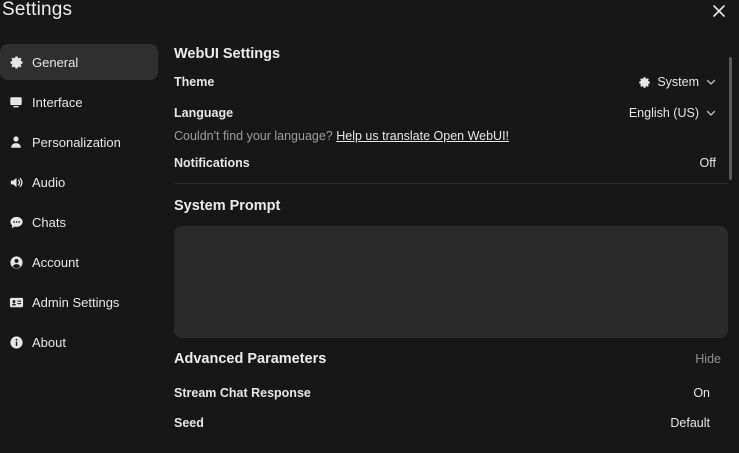 The height and width of the screenshot is (453, 739). What do you see at coordinates (79, 182) in the screenshot?
I see `sidebar-item-audio: Audio` at bounding box center [79, 182].